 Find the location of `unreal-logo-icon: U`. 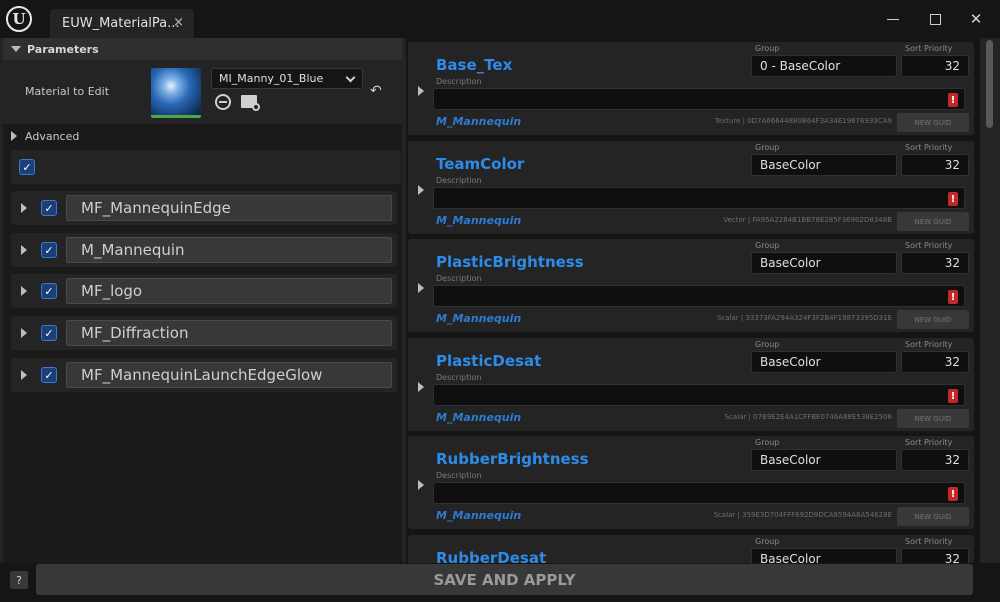

unreal-logo-icon: U is located at coordinates (19, 19).